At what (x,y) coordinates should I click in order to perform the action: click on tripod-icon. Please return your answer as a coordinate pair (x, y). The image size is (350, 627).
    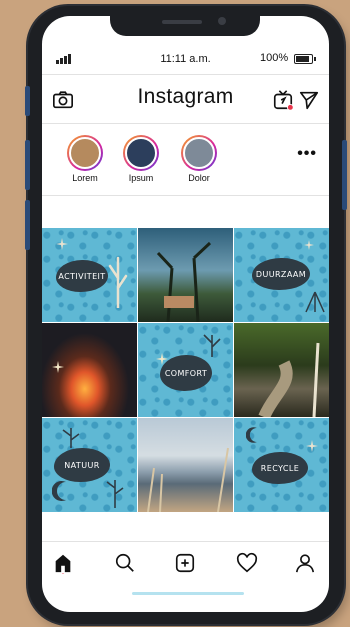
    Looking at the image, I should click on (315, 302).